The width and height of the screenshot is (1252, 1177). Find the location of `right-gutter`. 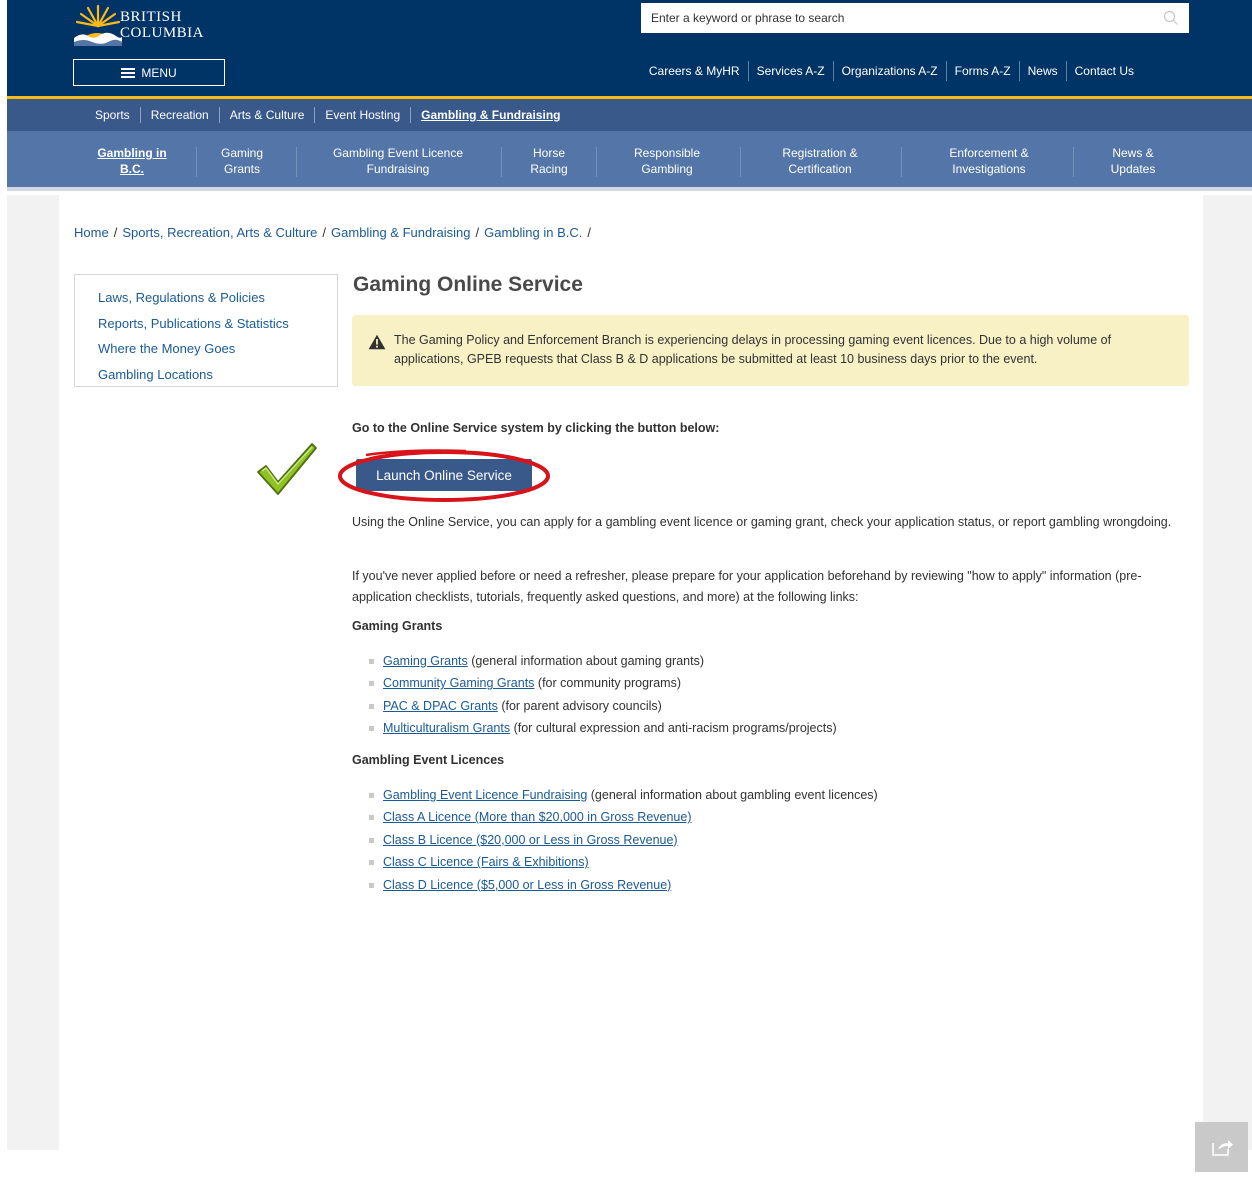

right-gutter is located at coordinates (1227, 672).